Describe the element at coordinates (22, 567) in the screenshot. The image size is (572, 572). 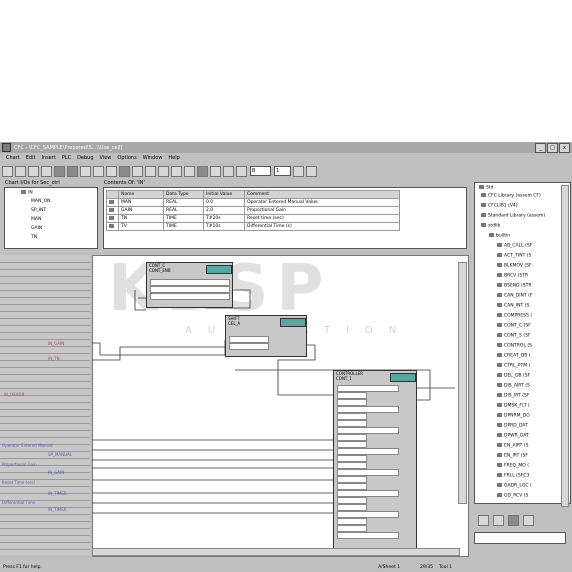
I see `status-help: Press F1 for help.` at that location.